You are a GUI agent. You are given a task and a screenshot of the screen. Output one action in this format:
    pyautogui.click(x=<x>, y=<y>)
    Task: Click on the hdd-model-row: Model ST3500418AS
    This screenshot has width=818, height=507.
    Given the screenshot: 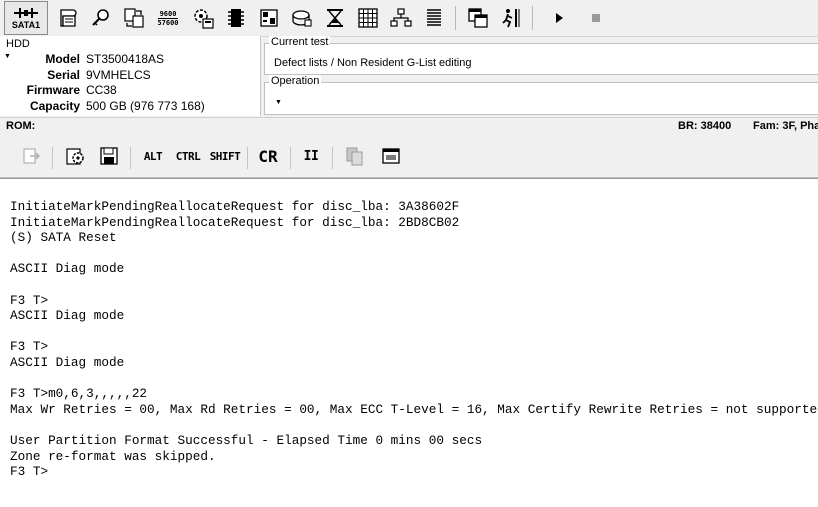 What is the action you would take?
    pyautogui.click(x=130, y=60)
    